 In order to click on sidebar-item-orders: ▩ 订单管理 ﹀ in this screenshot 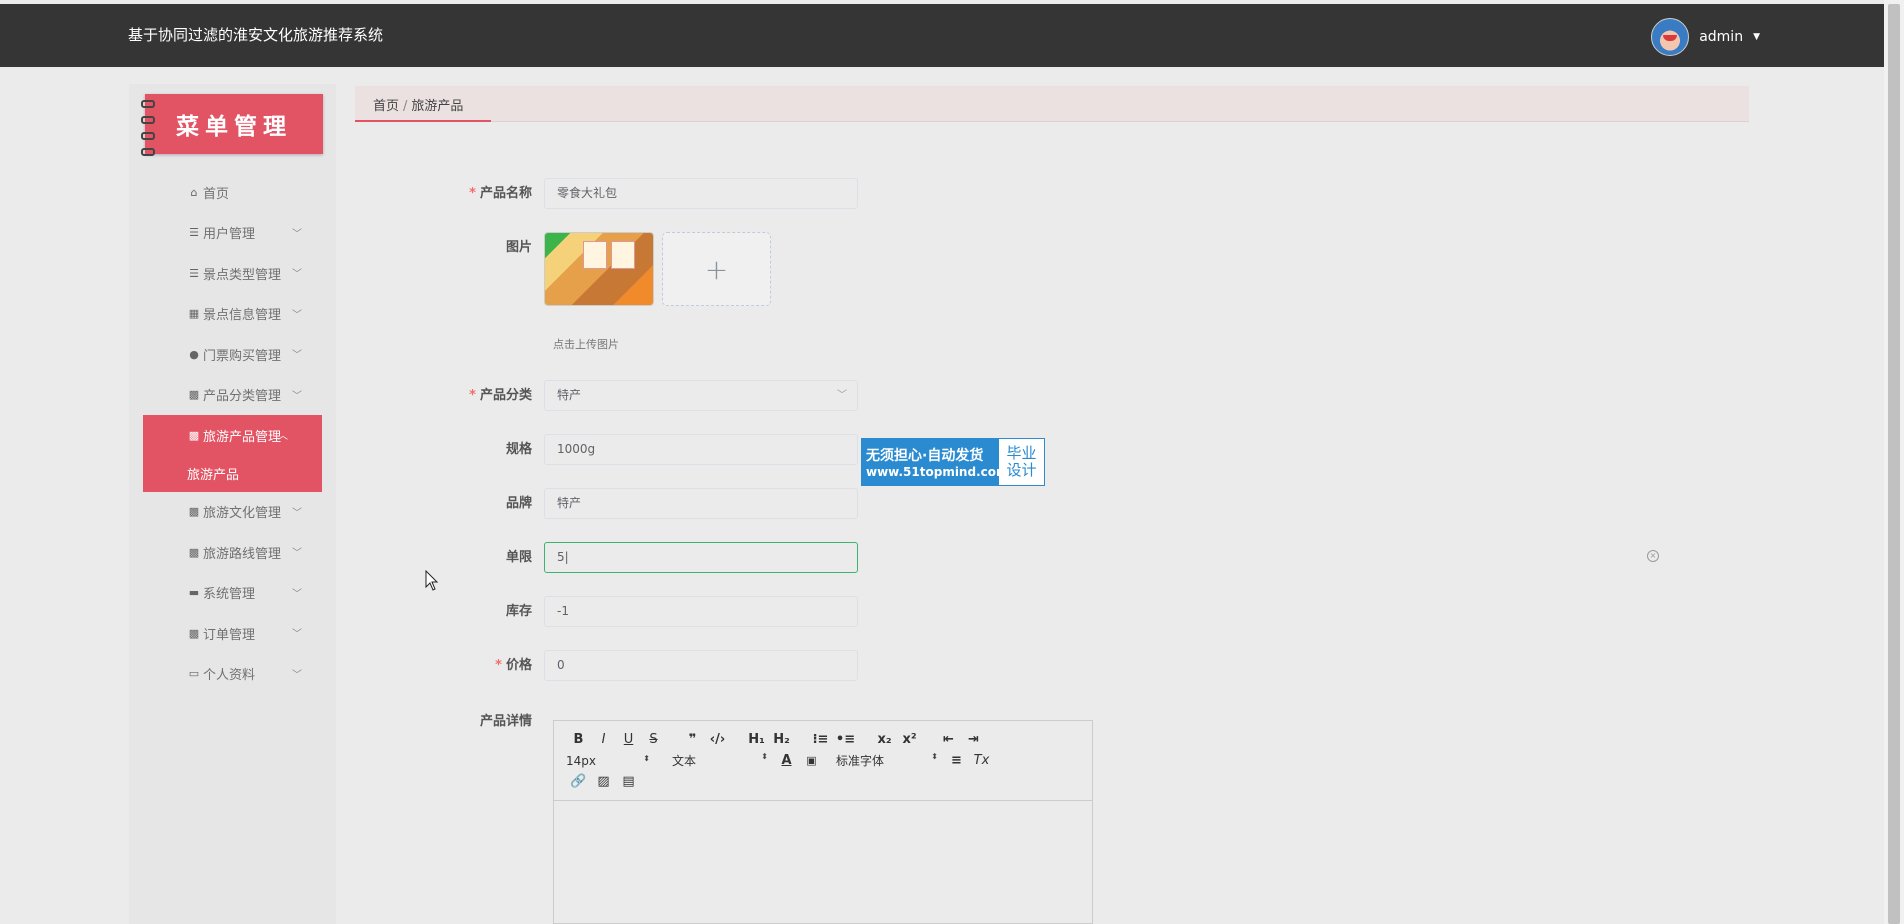, I will do `click(232, 633)`.